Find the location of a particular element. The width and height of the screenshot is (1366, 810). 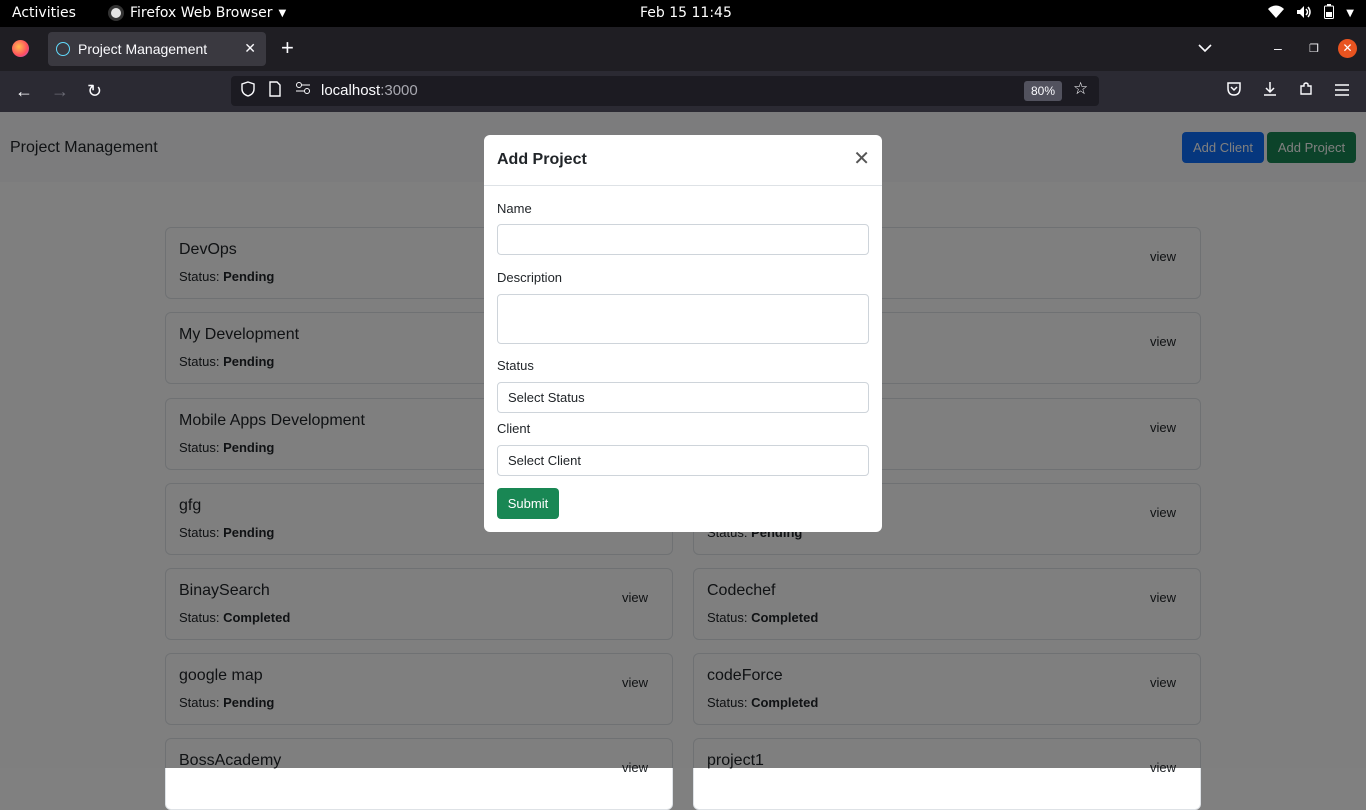

tab-project-management: Project Management ✕ is located at coordinates (157, 49).